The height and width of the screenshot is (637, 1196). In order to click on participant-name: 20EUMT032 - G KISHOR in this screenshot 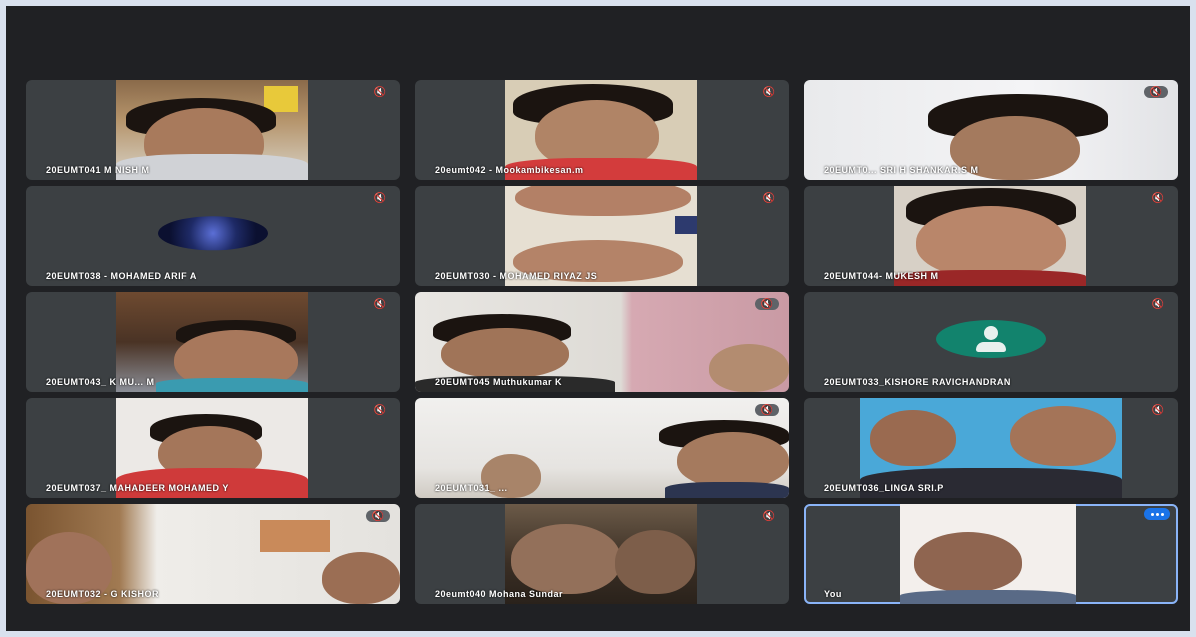, I will do `click(103, 594)`.